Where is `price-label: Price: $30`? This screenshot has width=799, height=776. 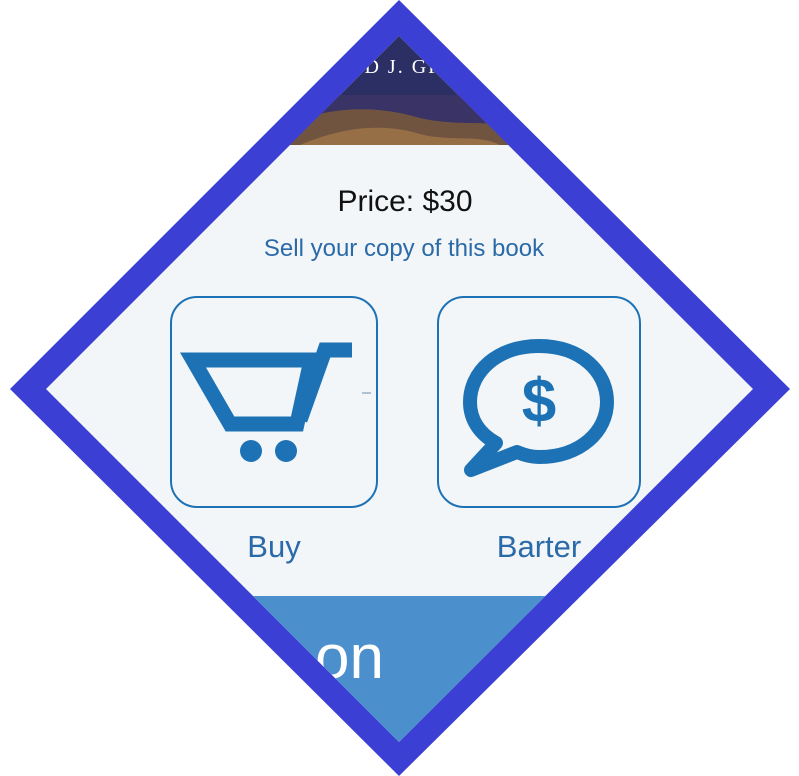
price-label: Price: $30 is located at coordinates (404, 201).